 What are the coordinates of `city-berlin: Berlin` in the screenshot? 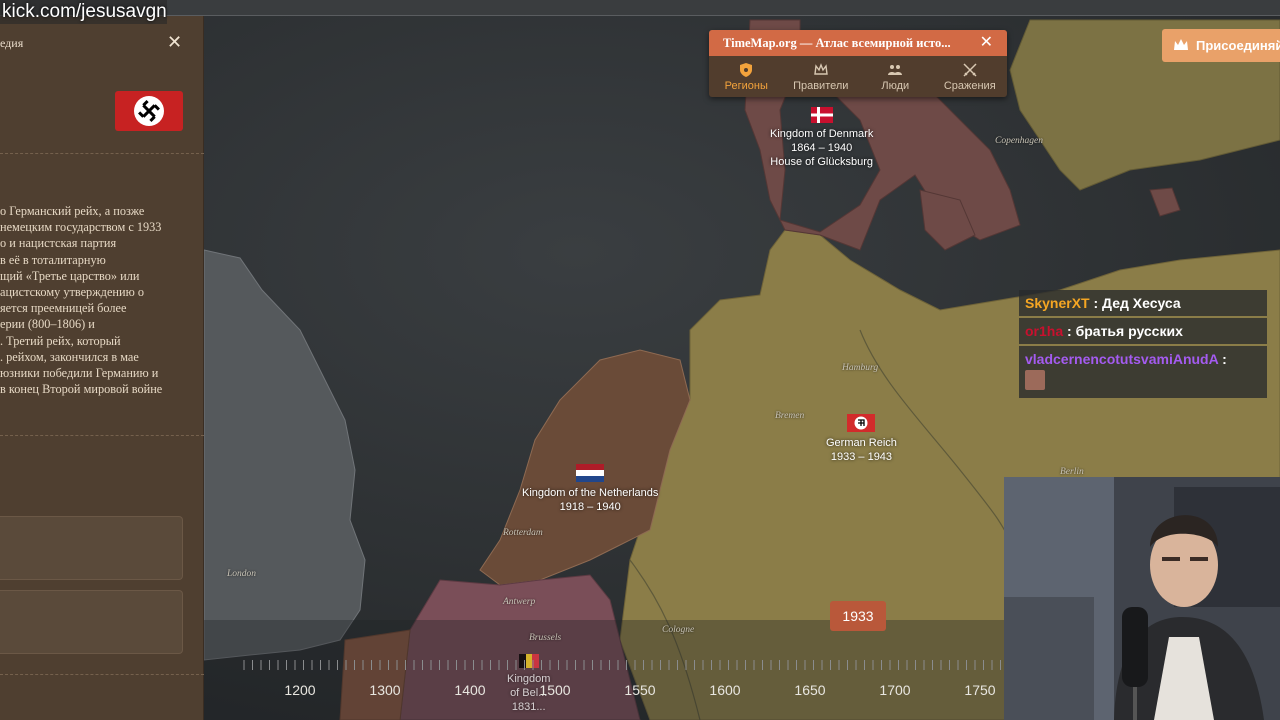 It's located at (1072, 472).